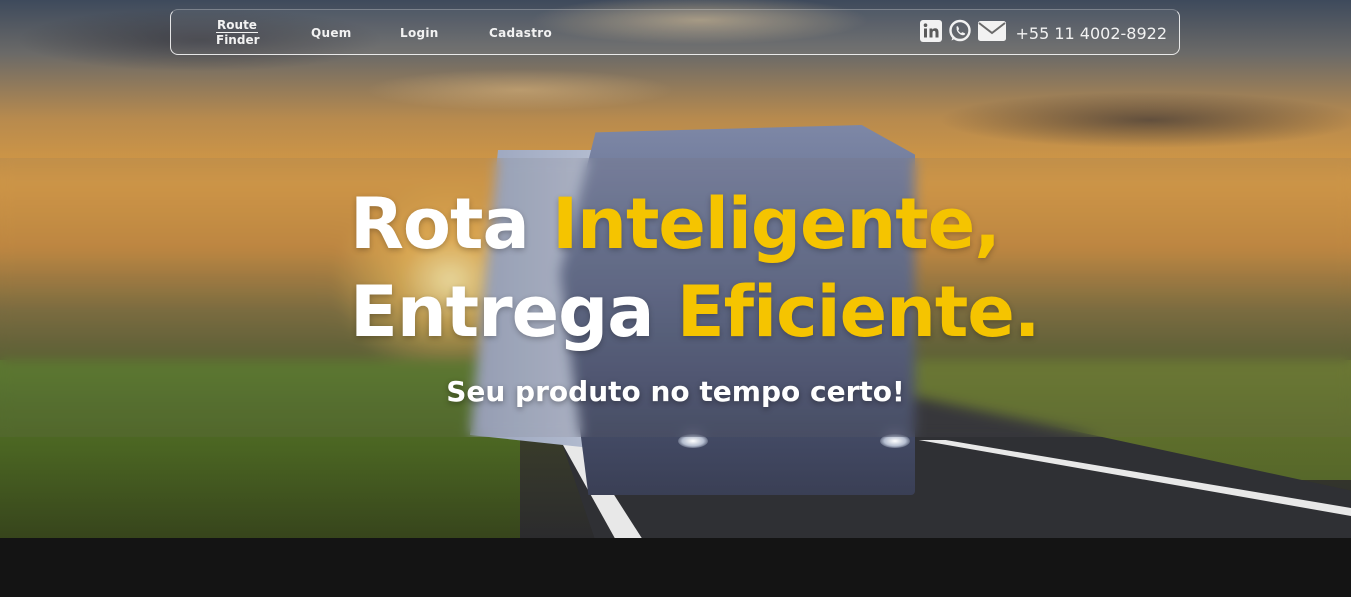 The height and width of the screenshot is (597, 1351). Describe the element at coordinates (502, 312) in the screenshot. I see `headline-word-entrega: Entrega` at that location.